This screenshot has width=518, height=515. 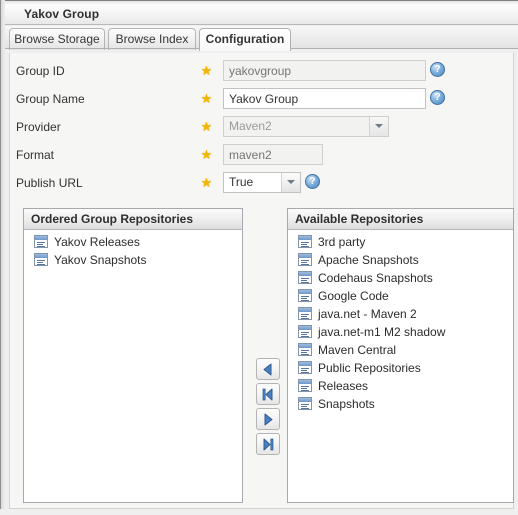 I want to click on form-row-format: Format ★, so click(x=262, y=157).